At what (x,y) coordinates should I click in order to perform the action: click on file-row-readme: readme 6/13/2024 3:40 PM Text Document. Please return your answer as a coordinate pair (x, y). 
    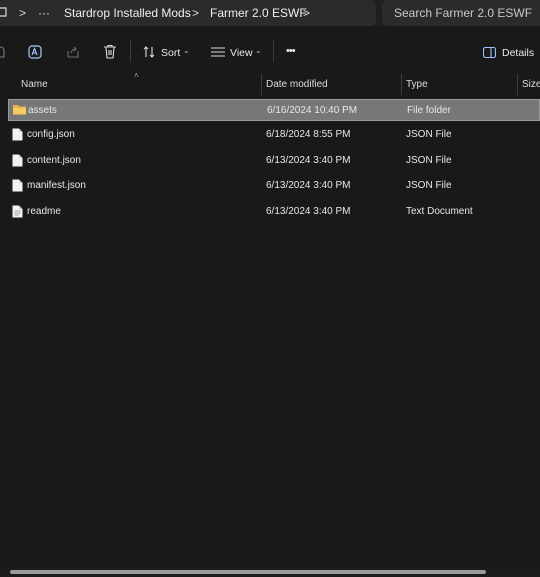
    Looking at the image, I should click on (274, 212).